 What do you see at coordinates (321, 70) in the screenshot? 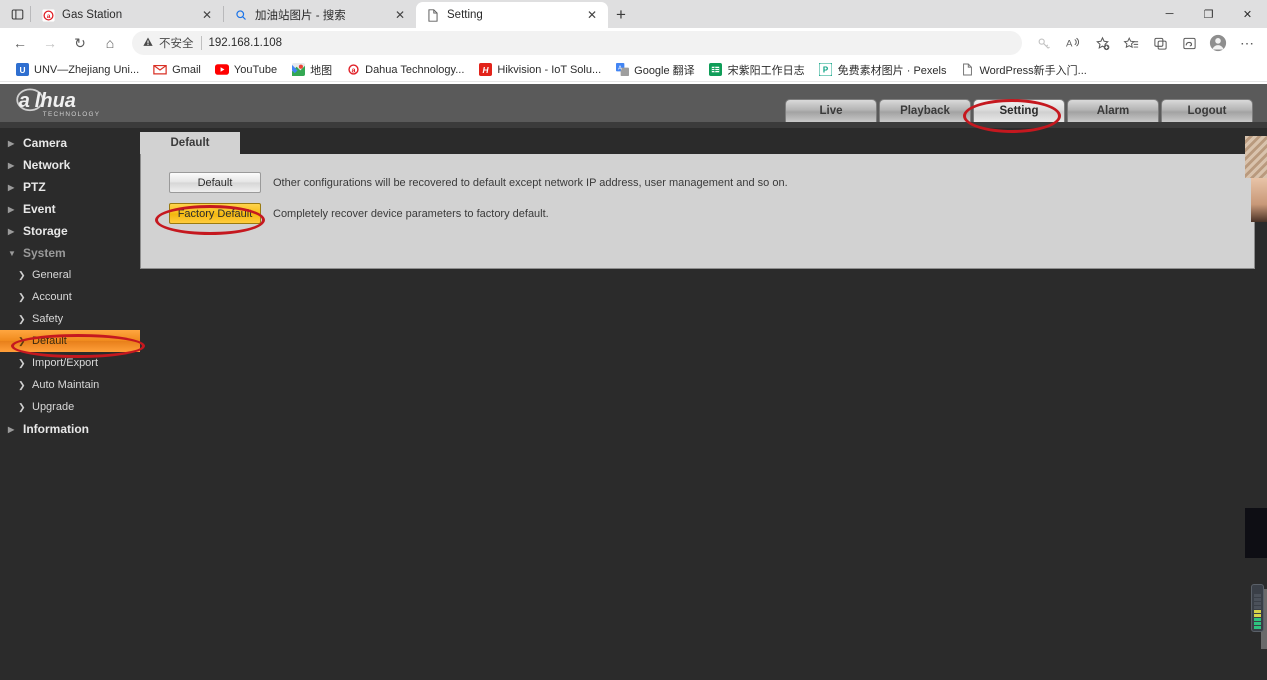
I see `bookmark-label: 地图` at bounding box center [321, 70].